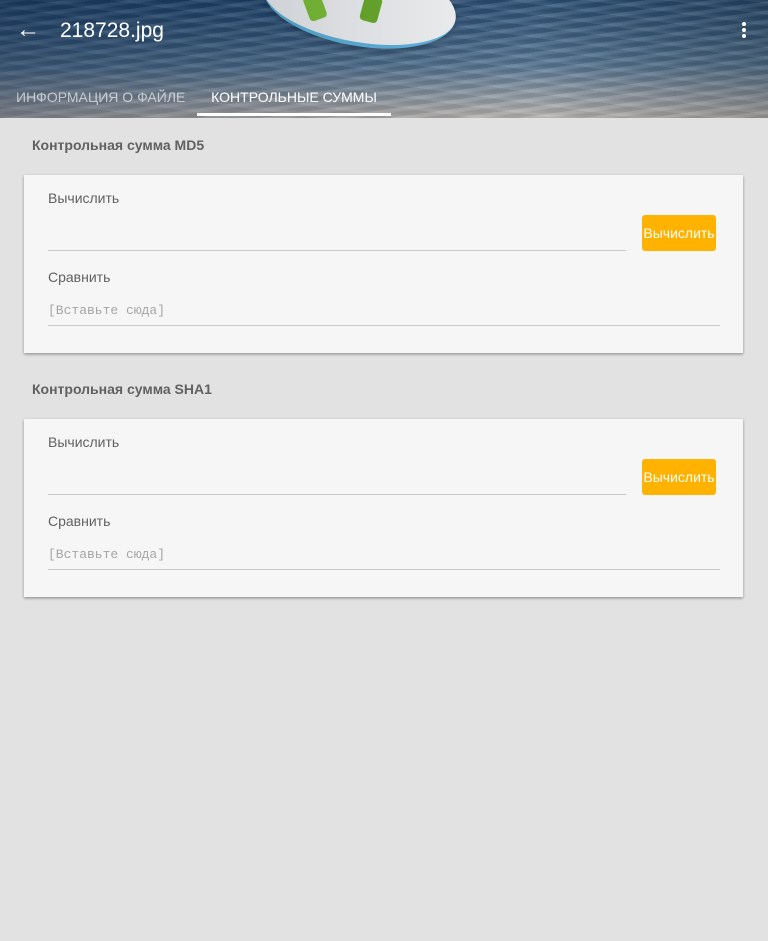 The image size is (768, 941). Describe the element at coordinates (84, 198) in the screenshot. I see `md5-compute-label: Вычислить` at that location.